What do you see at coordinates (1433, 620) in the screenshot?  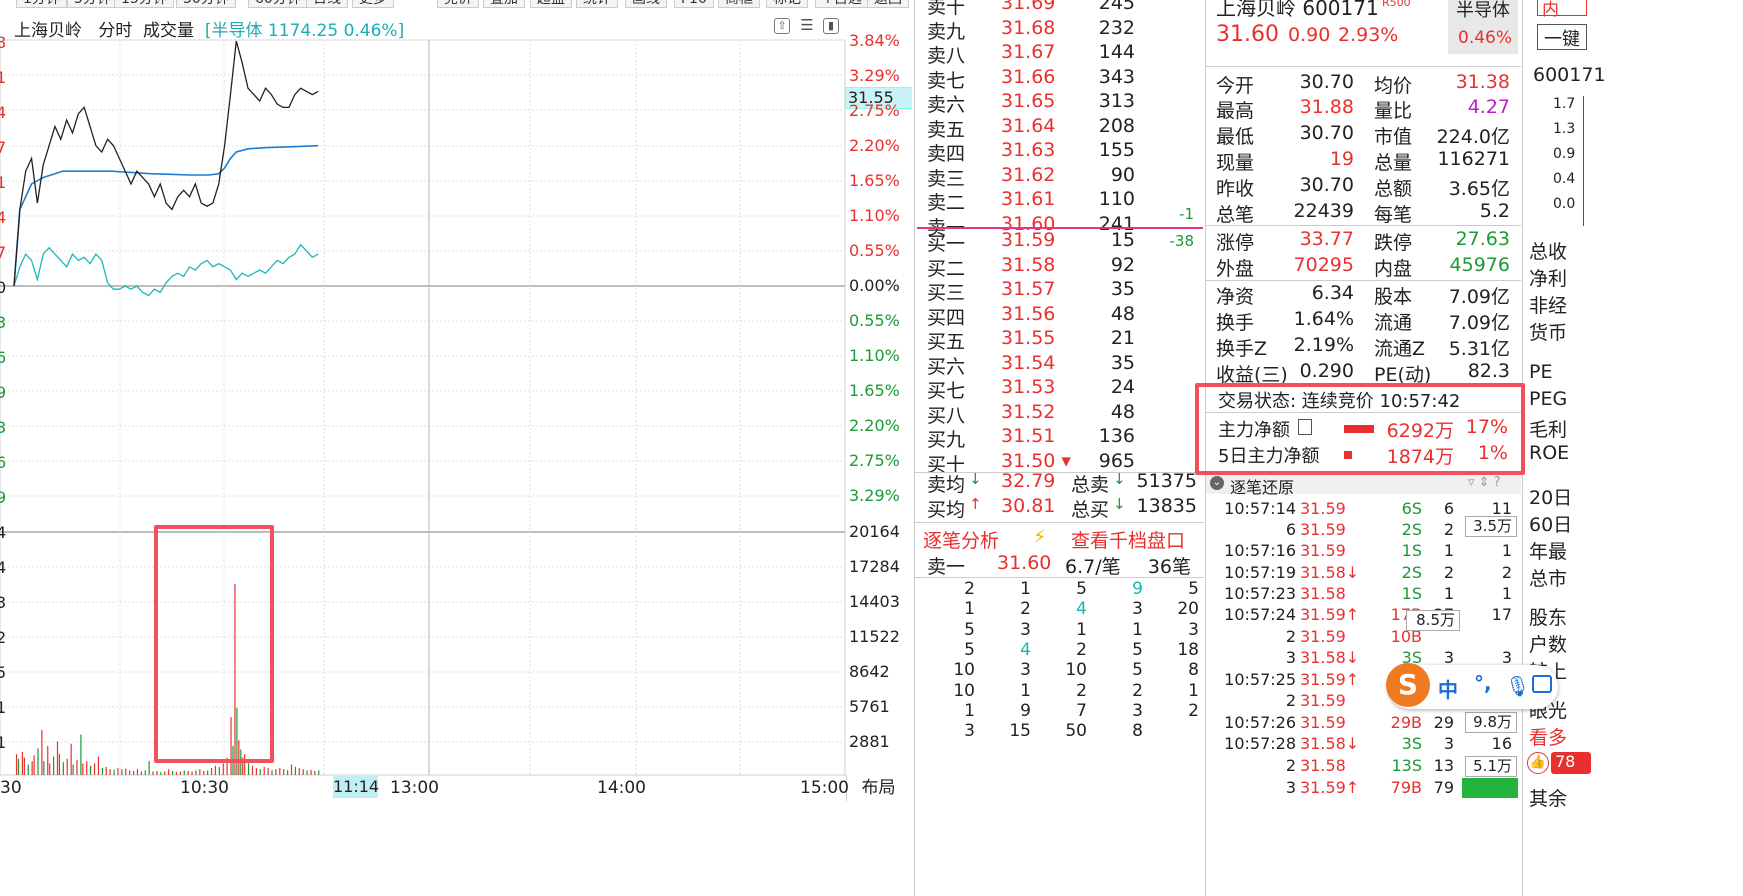 I see `volume-tag: 8.5万` at bounding box center [1433, 620].